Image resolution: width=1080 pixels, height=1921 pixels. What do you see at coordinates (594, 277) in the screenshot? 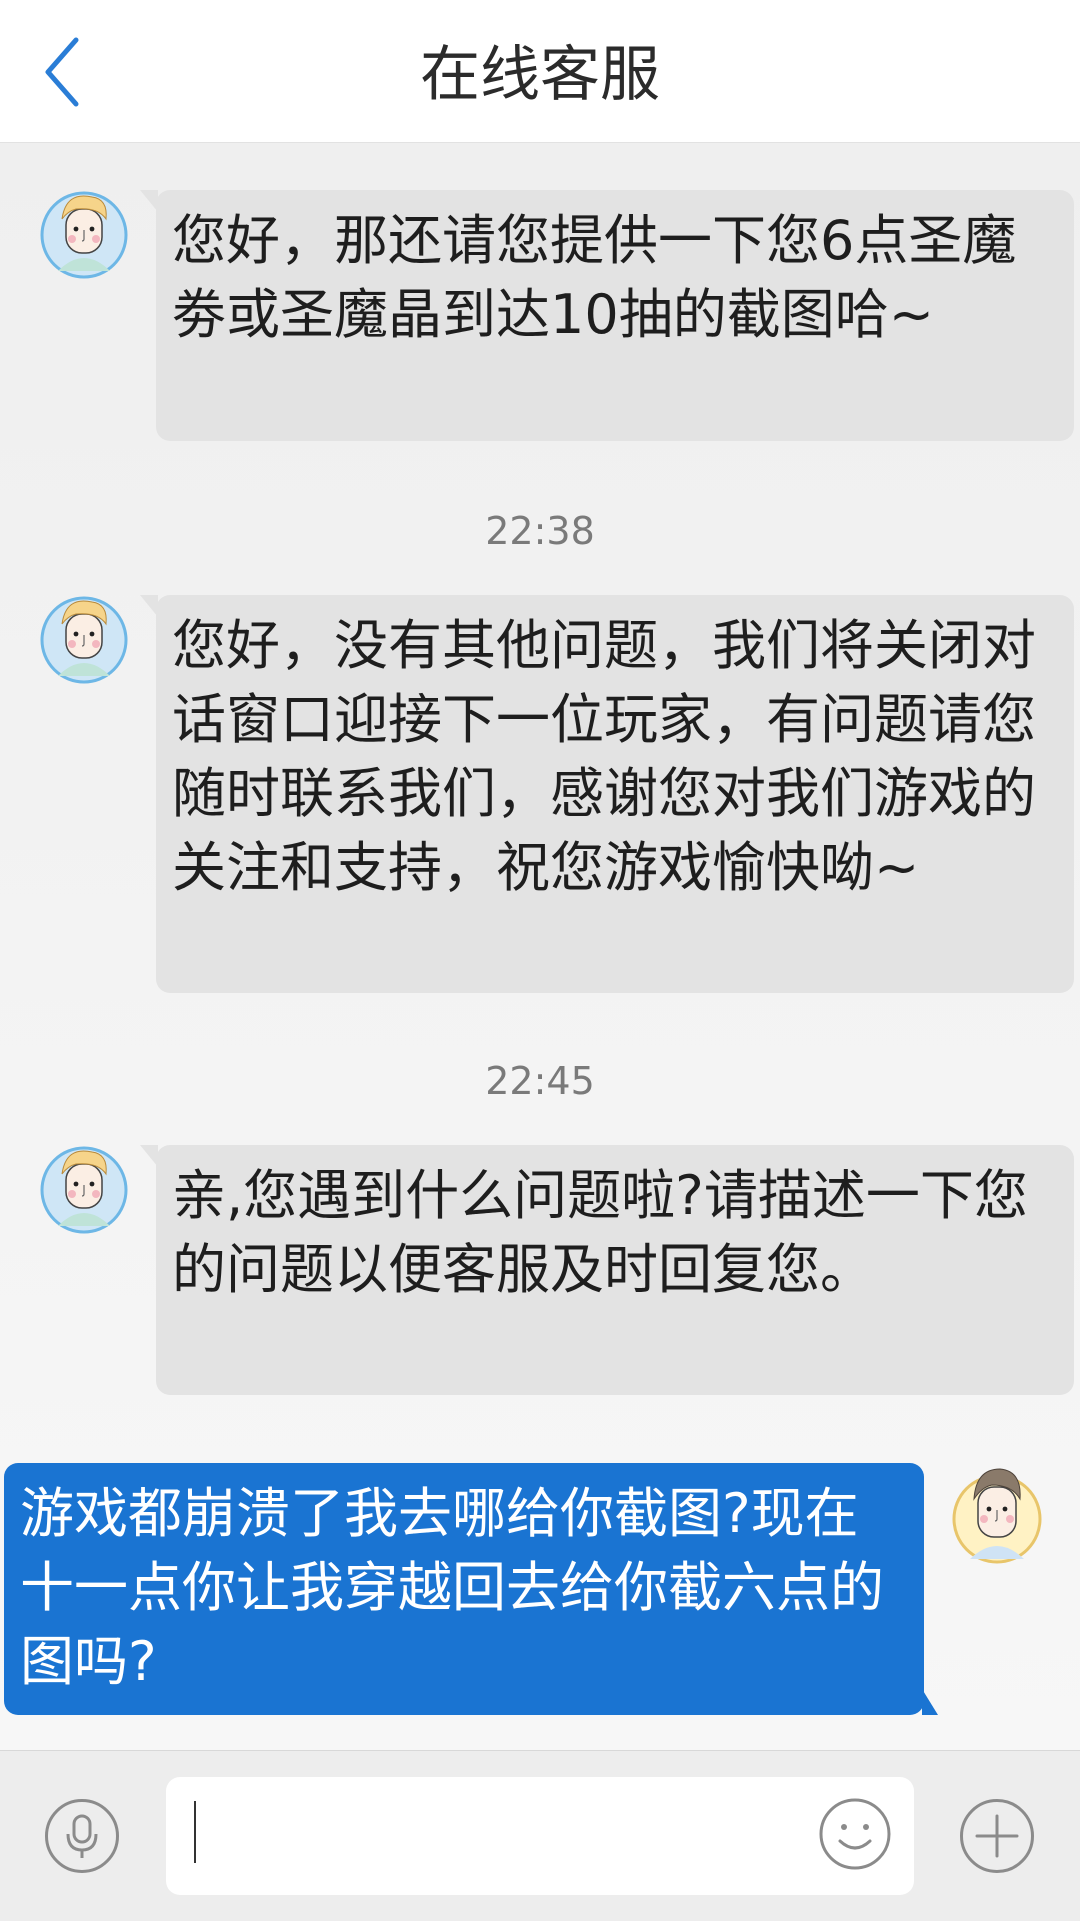
I see `message-text: 您好，那还请您提供一下您6点圣魔劵或圣魔晶到达10抽的截图哈~` at bounding box center [594, 277].